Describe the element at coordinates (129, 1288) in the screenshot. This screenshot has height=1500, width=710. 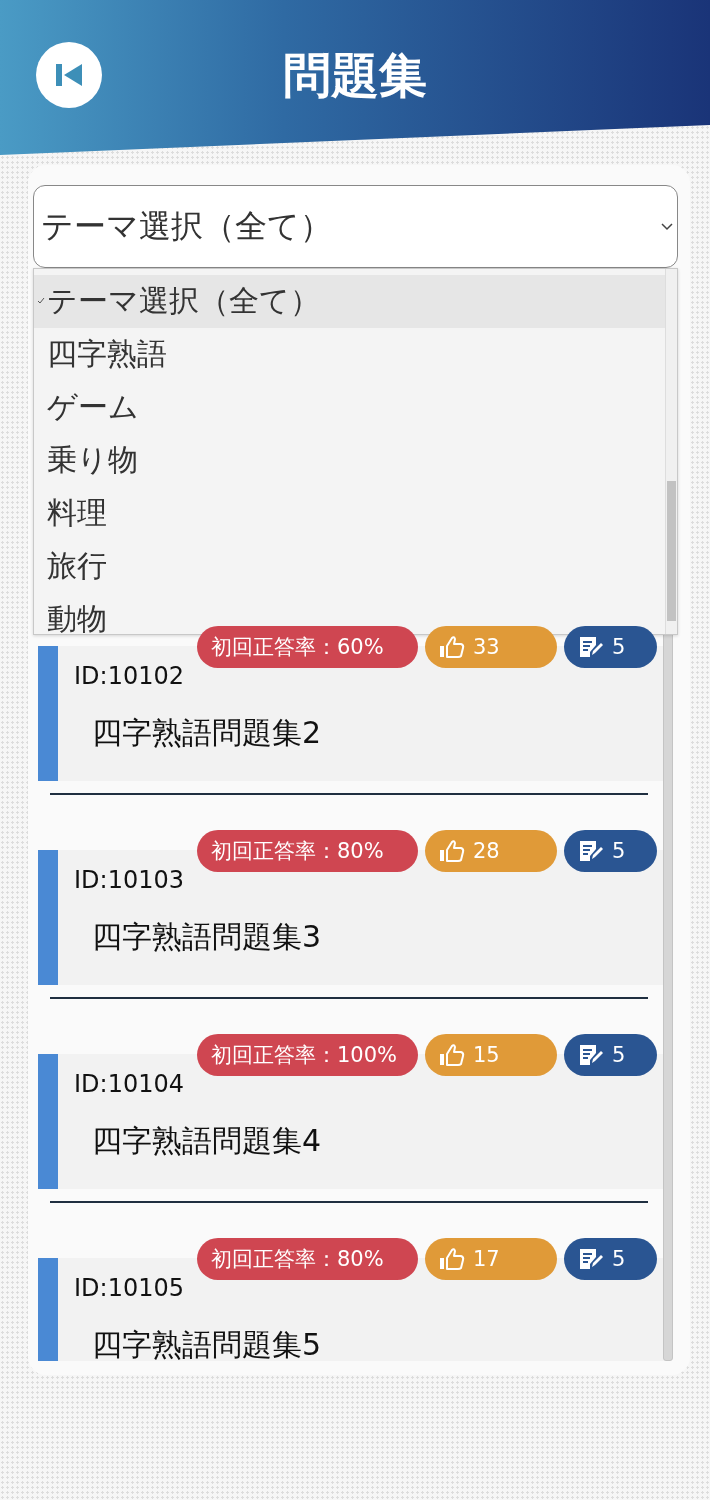
I see `quiz-id: ID:10105` at that location.